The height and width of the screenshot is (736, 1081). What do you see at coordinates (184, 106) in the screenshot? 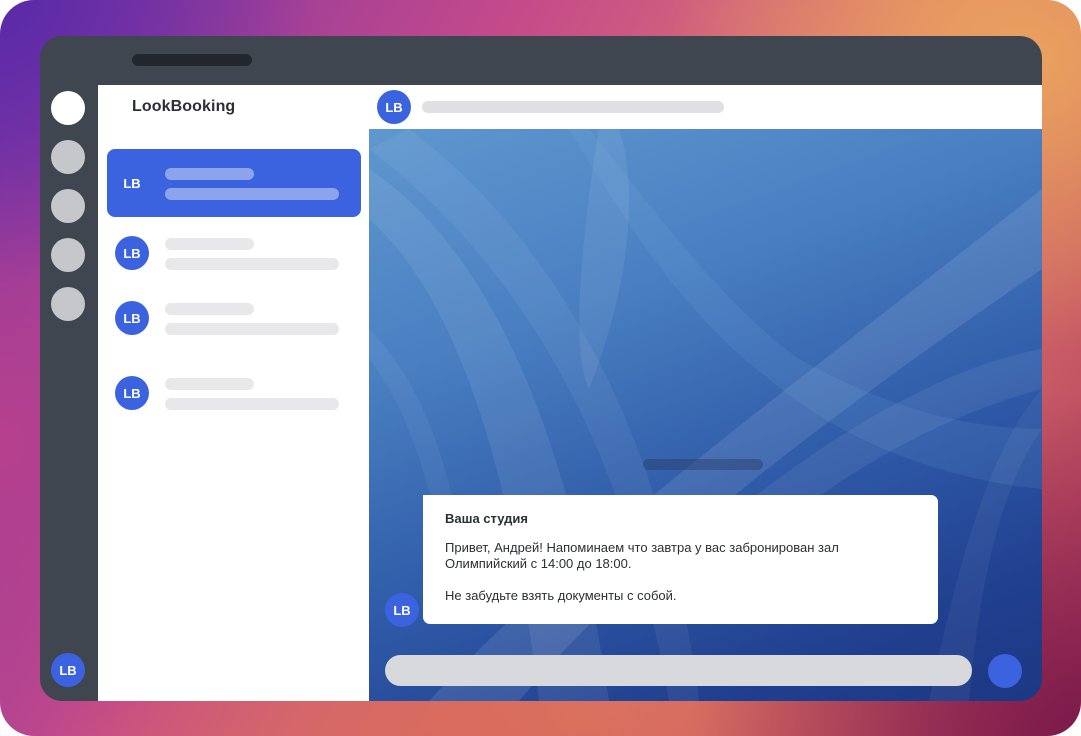
I see `app-title: LookBooking` at bounding box center [184, 106].